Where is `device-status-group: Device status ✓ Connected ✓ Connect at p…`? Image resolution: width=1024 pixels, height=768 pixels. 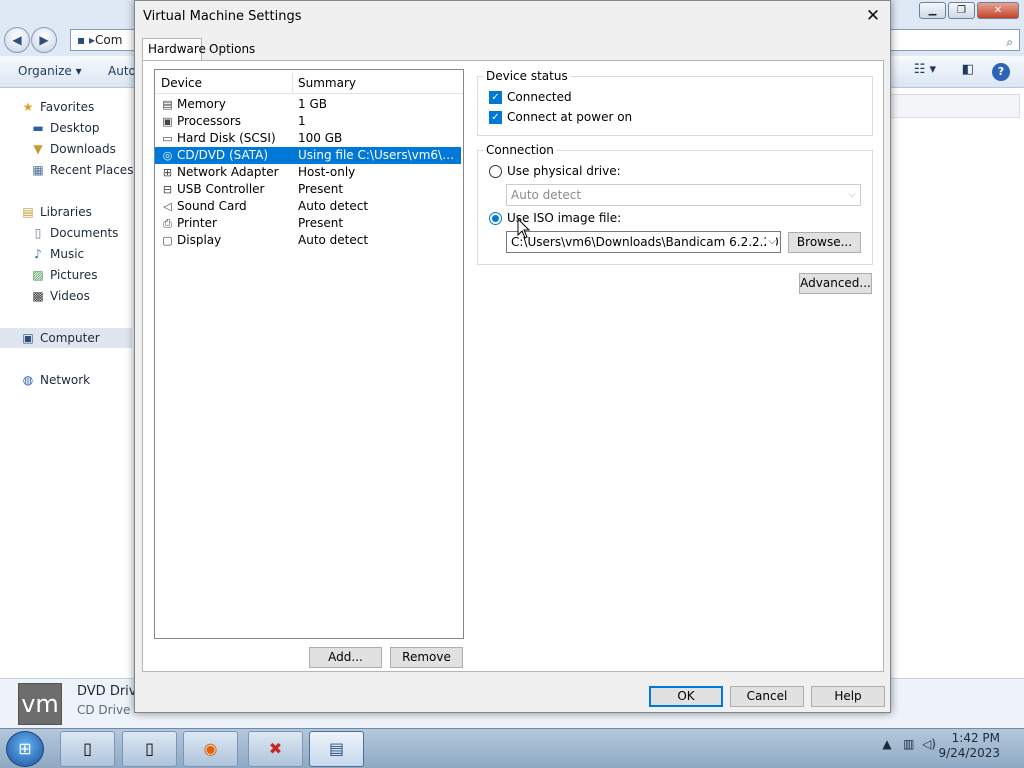
device-status-group: Device status ✓ Connected ✓ Connect at p… is located at coordinates (675, 102).